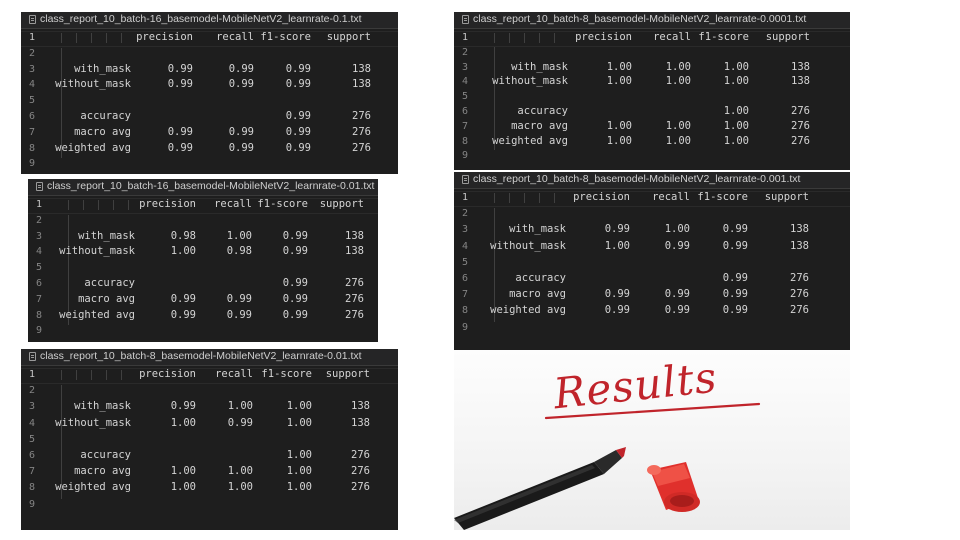  What do you see at coordinates (167, 374) in the screenshot?
I see `column-header-precision: precision` at bounding box center [167, 374].